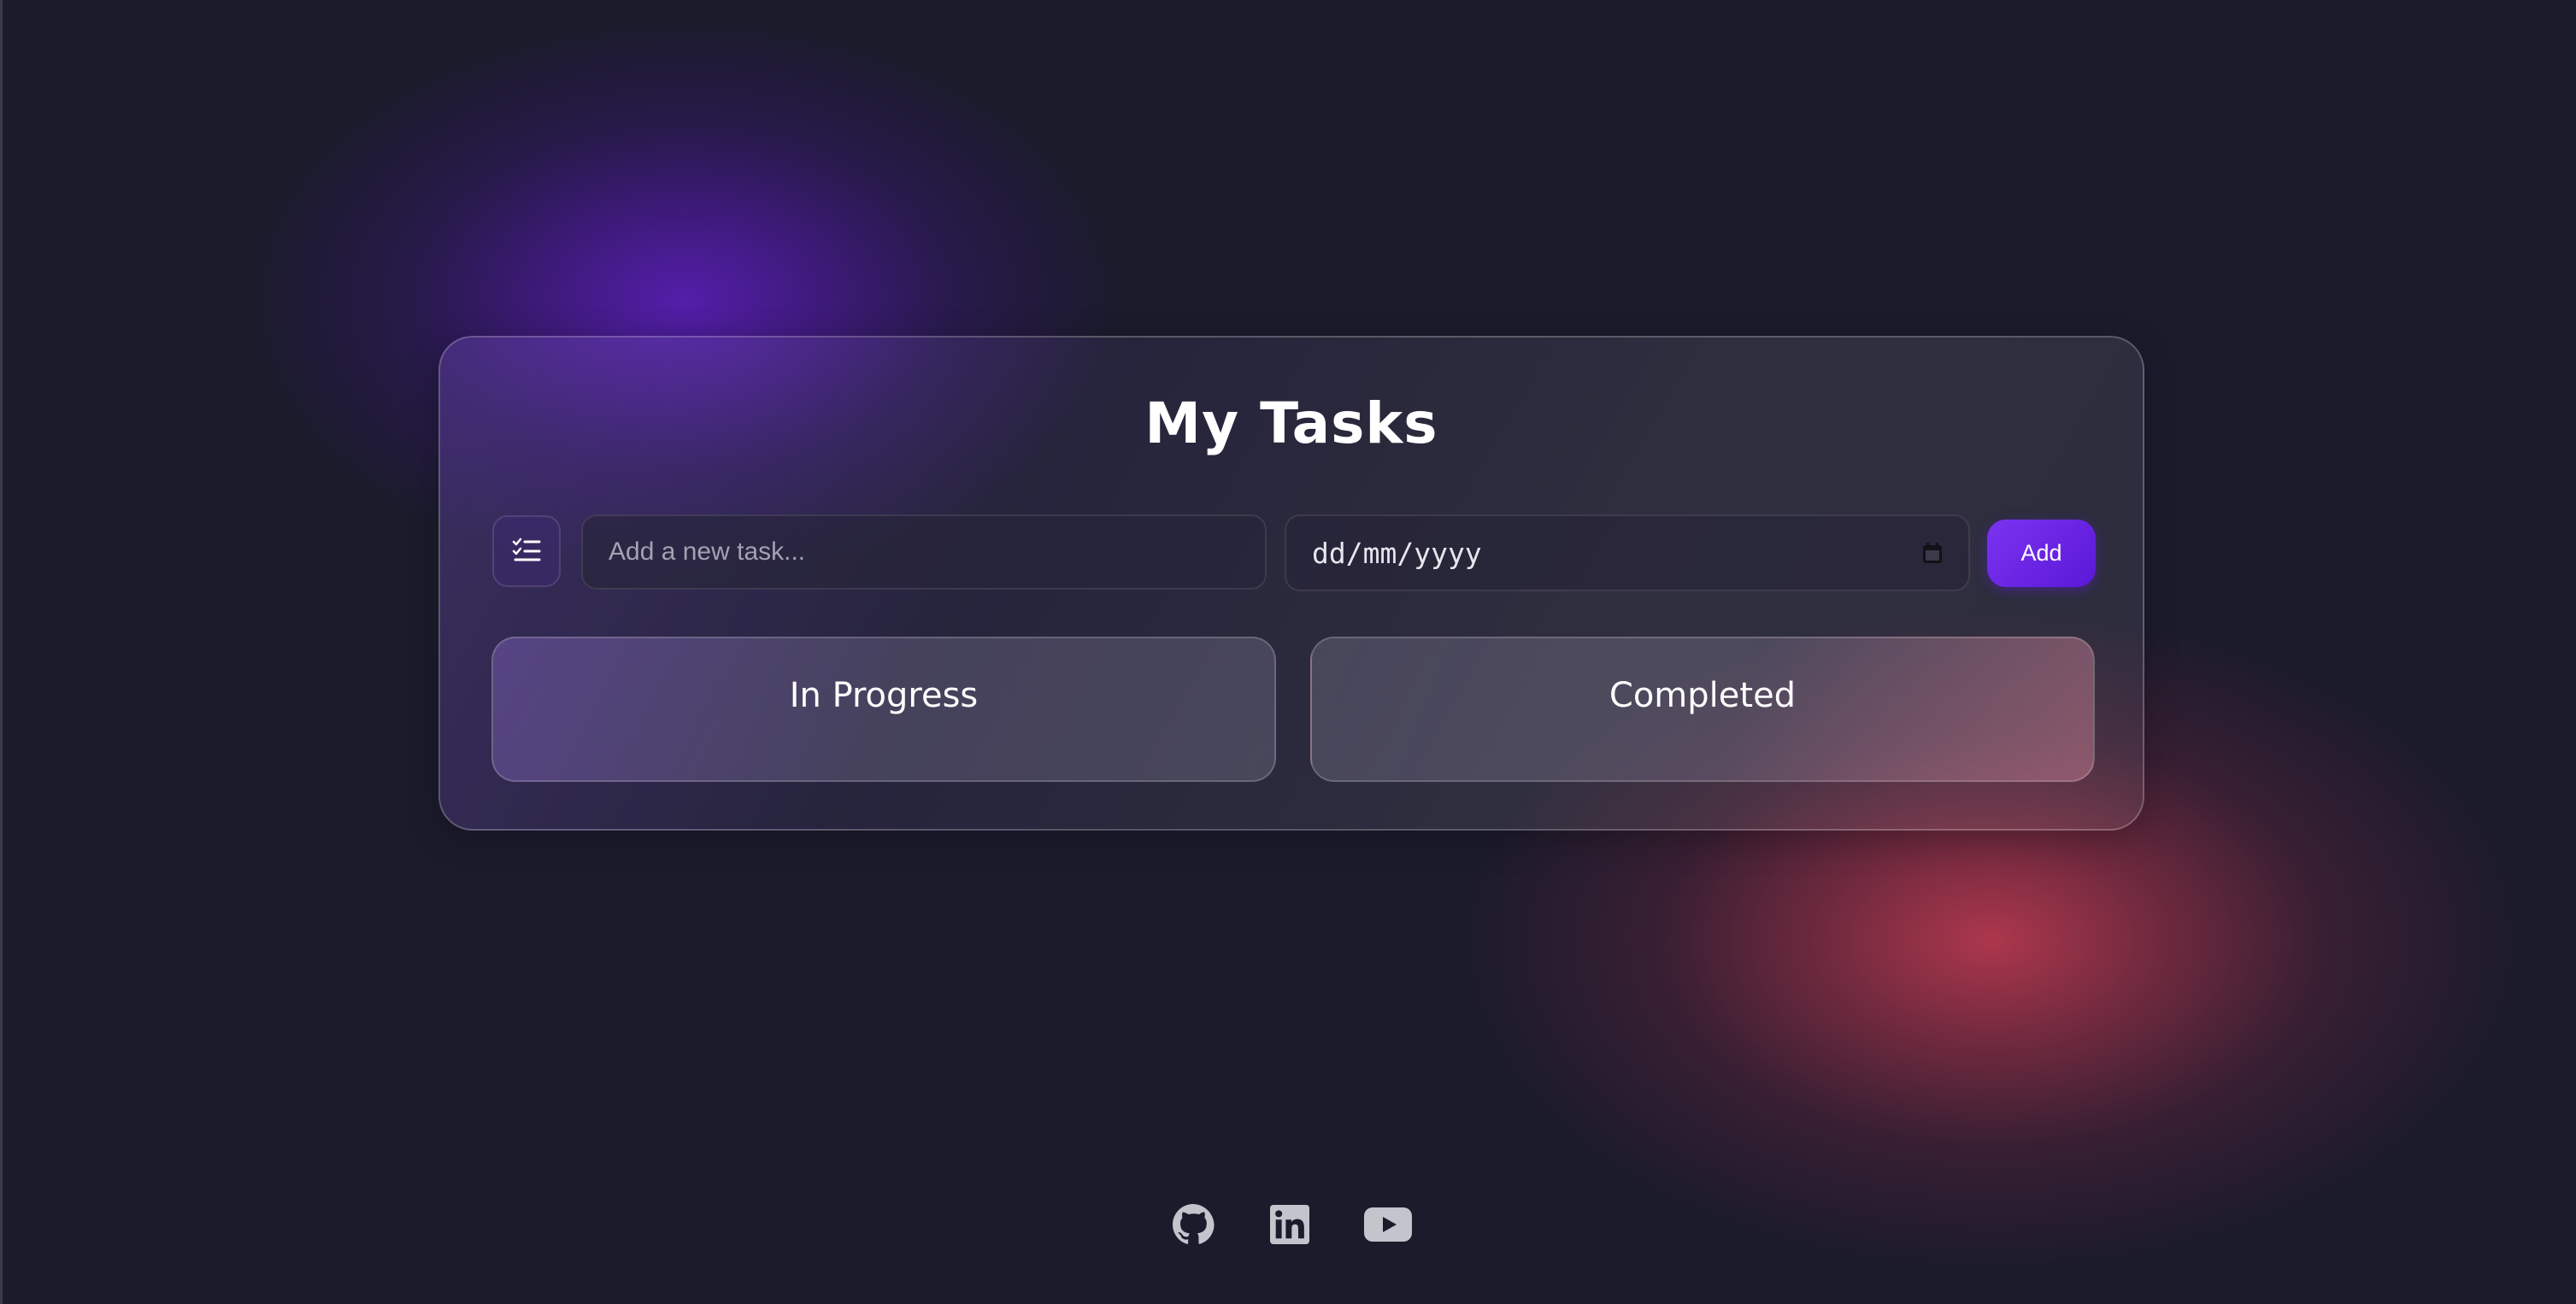  Describe the element at coordinates (1627, 552) in the screenshot. I see `date-input: dd/mm/yyyy` at that location.